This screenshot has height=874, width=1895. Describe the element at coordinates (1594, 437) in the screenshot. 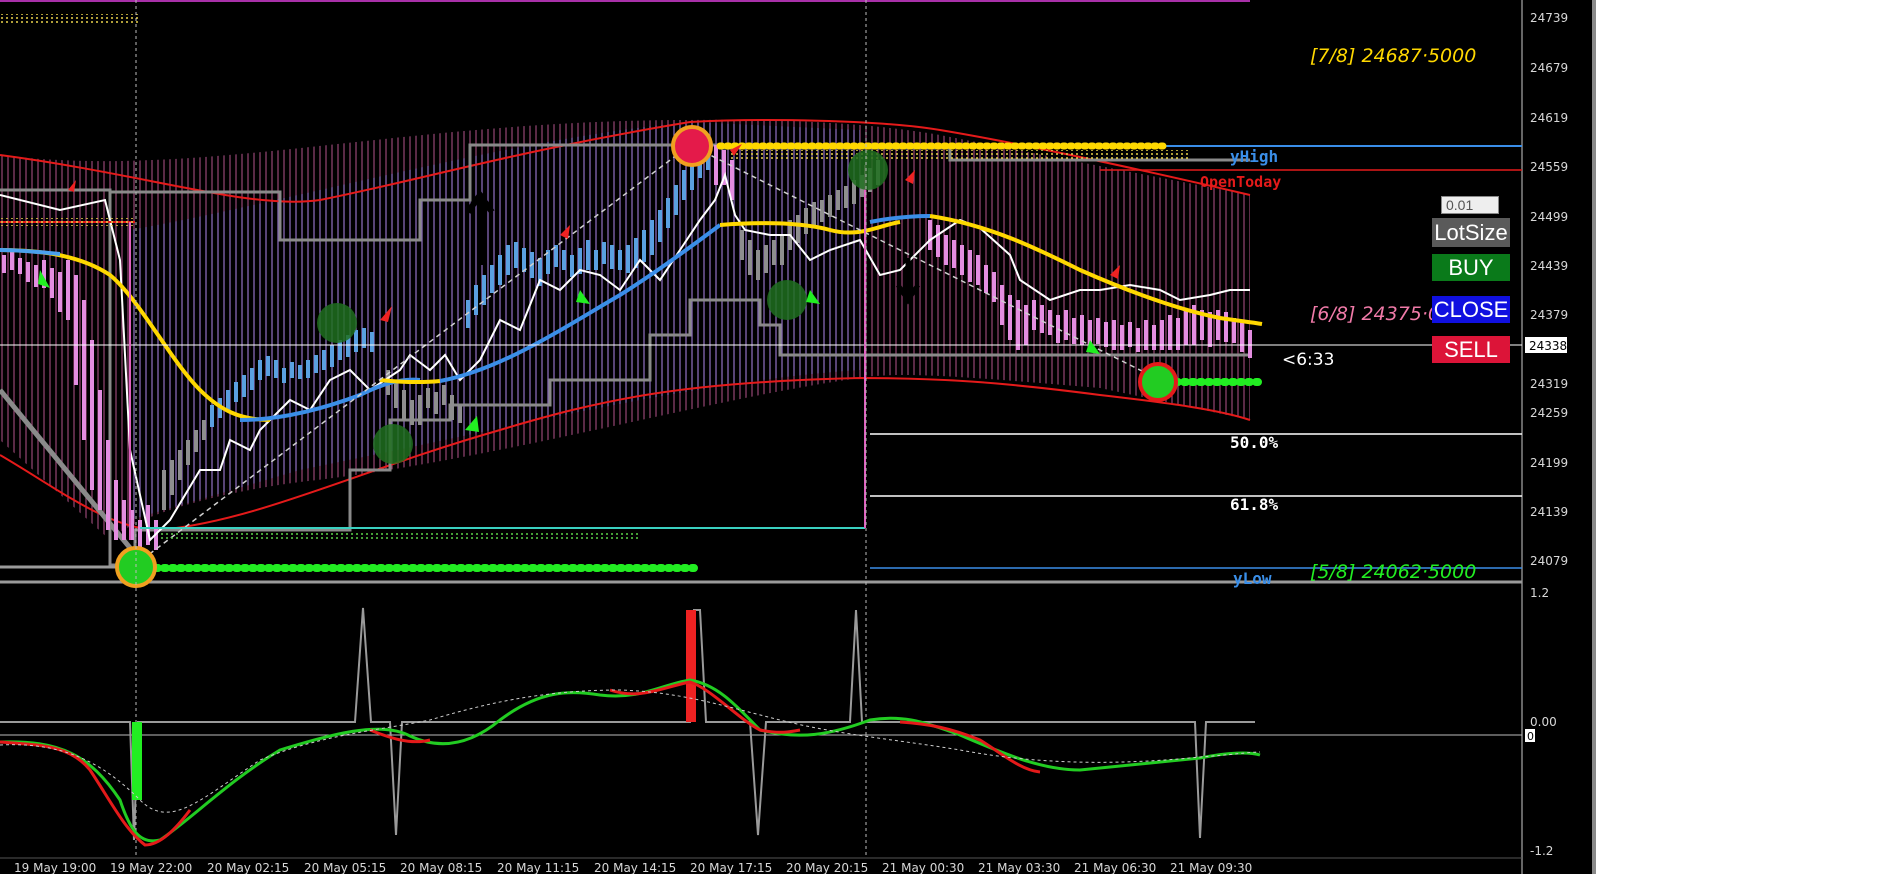

I see `window-edge` at that location.